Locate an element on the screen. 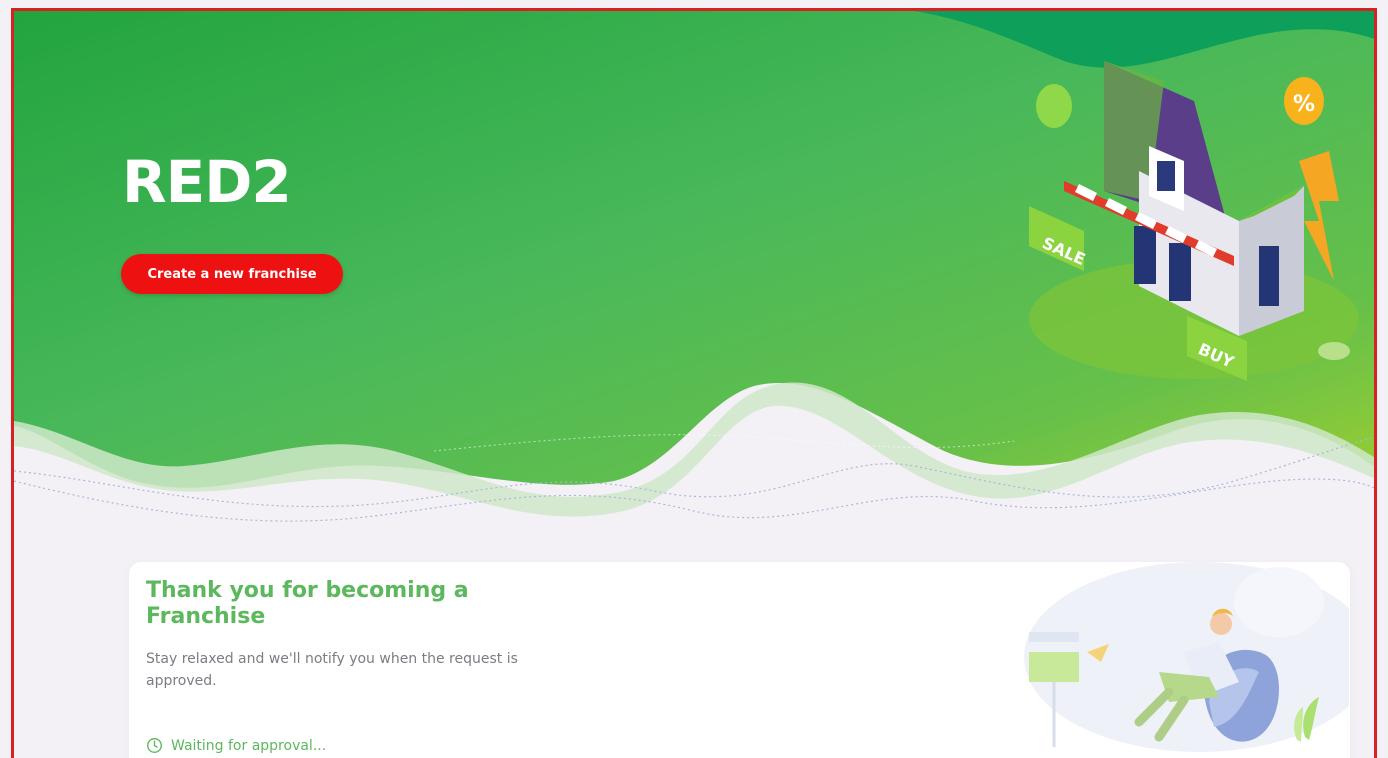 Image resolution: width=1388 pixels, height=758 pixels. brand-title: RED2 is located at coordinates (207, 182).